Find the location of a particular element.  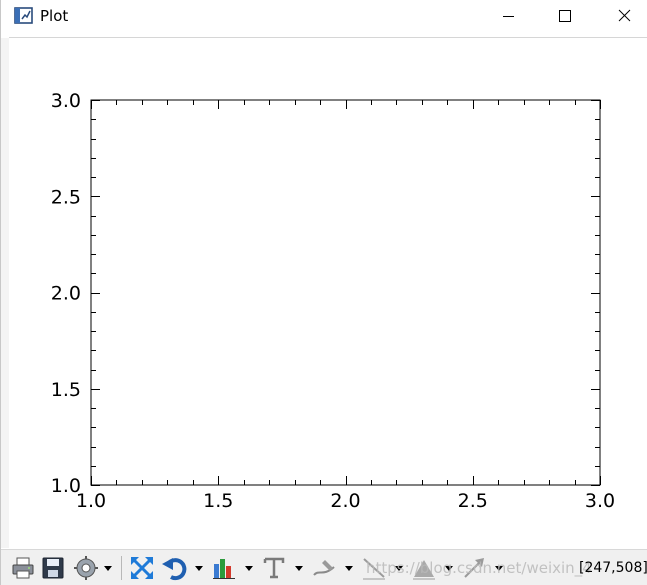

toolbar: https://blog.csdn.net/weixin_4 [247,508] is located at coordinates (324, 567).